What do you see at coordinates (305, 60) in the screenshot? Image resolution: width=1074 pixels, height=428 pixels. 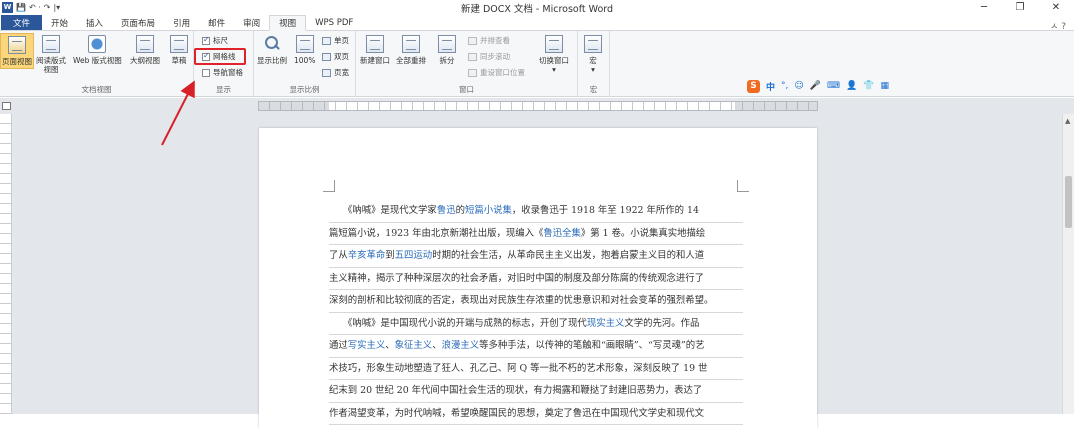 I see `zoom-100-label: 100%` at bounding box center [305, 60].